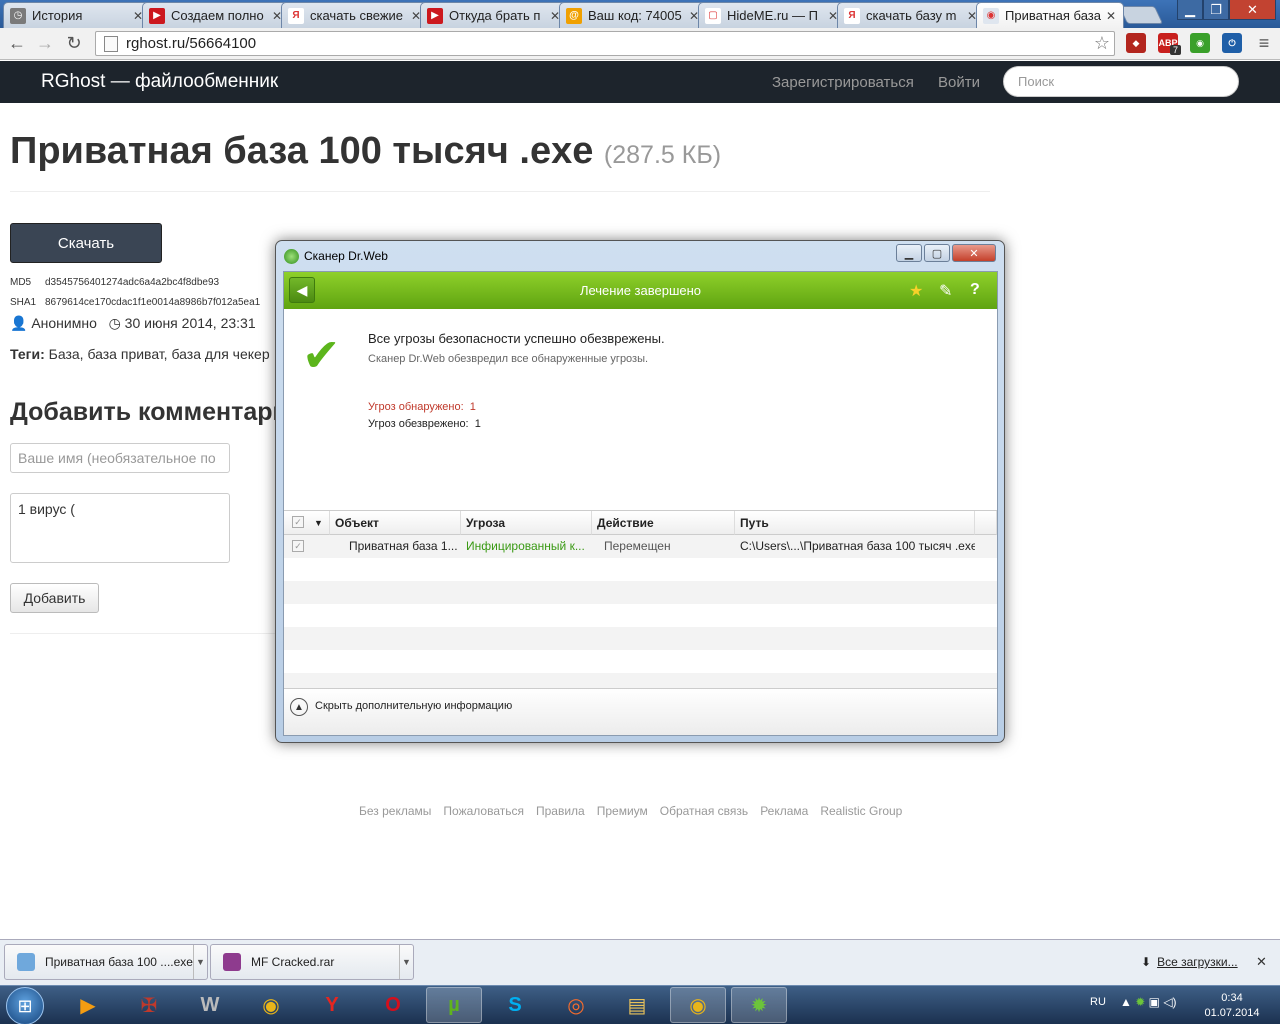 This screenshot has width=1280, height=1024. What do you see at coordinates (909, 253) in the screenshot?
I see `dialog-minimize-button: ▁` at bounding box center [909, 253].